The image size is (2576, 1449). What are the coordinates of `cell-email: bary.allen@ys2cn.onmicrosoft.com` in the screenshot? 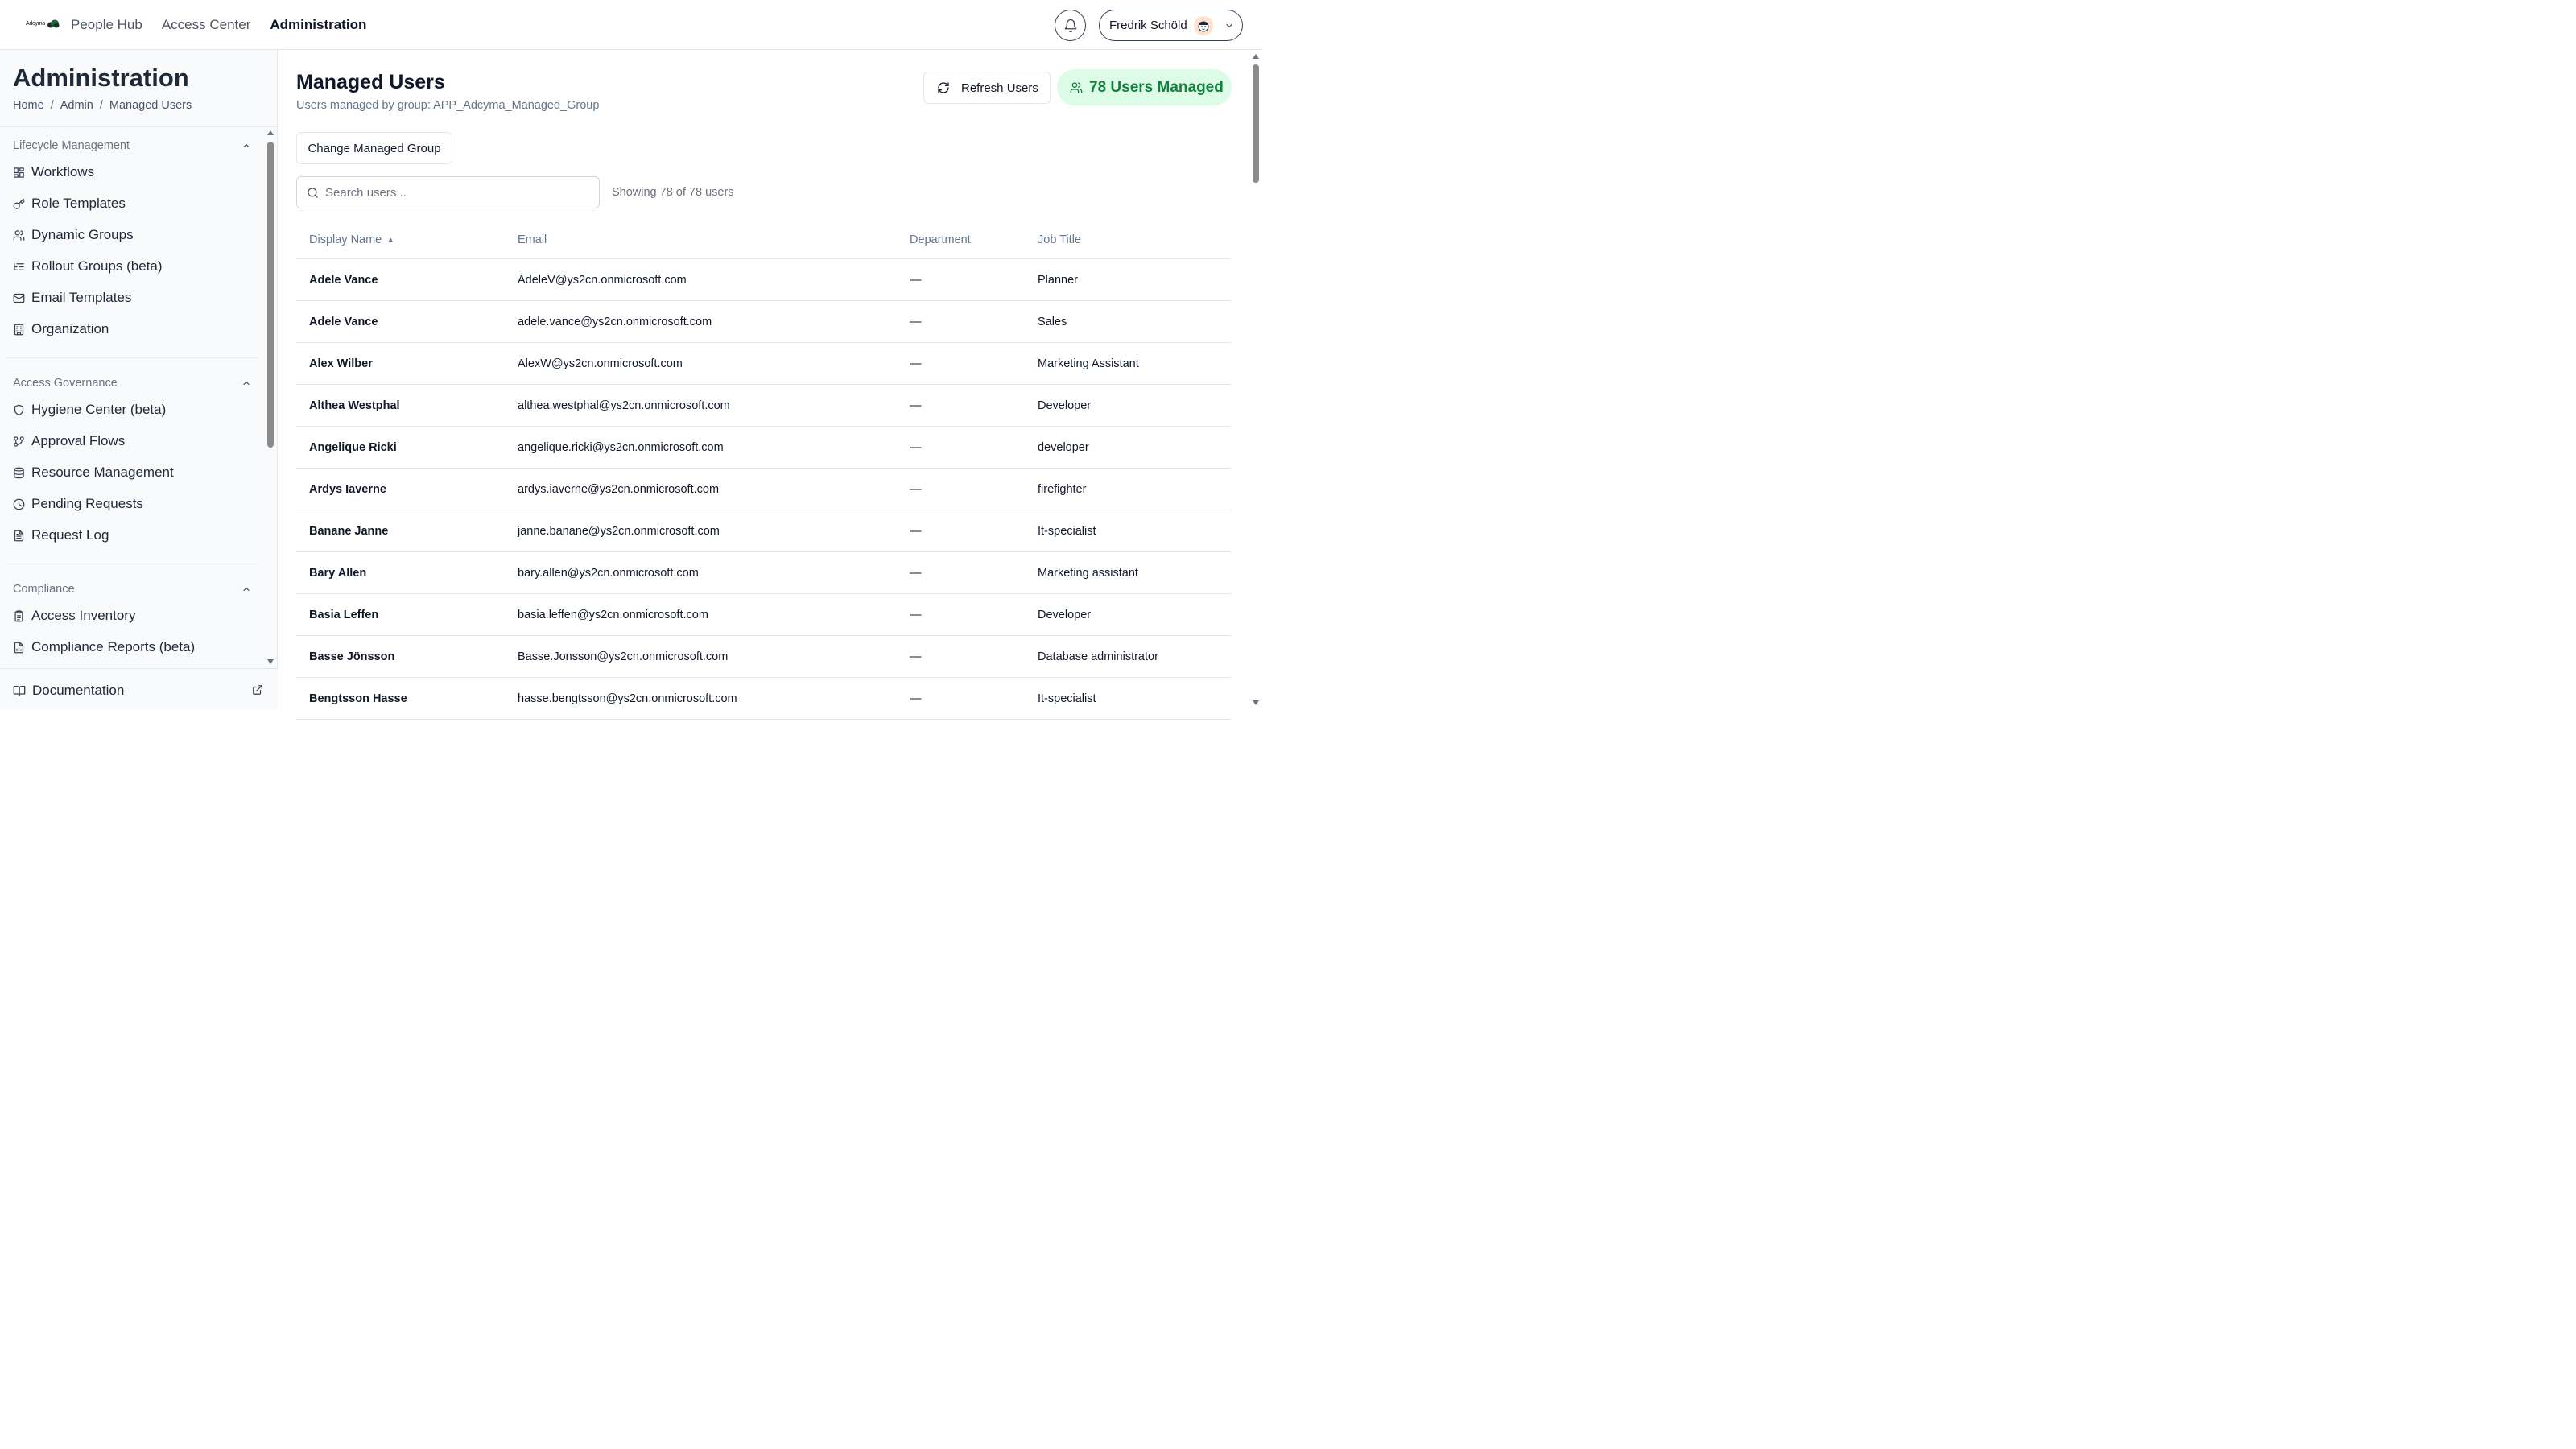 It's located at (608, 573).